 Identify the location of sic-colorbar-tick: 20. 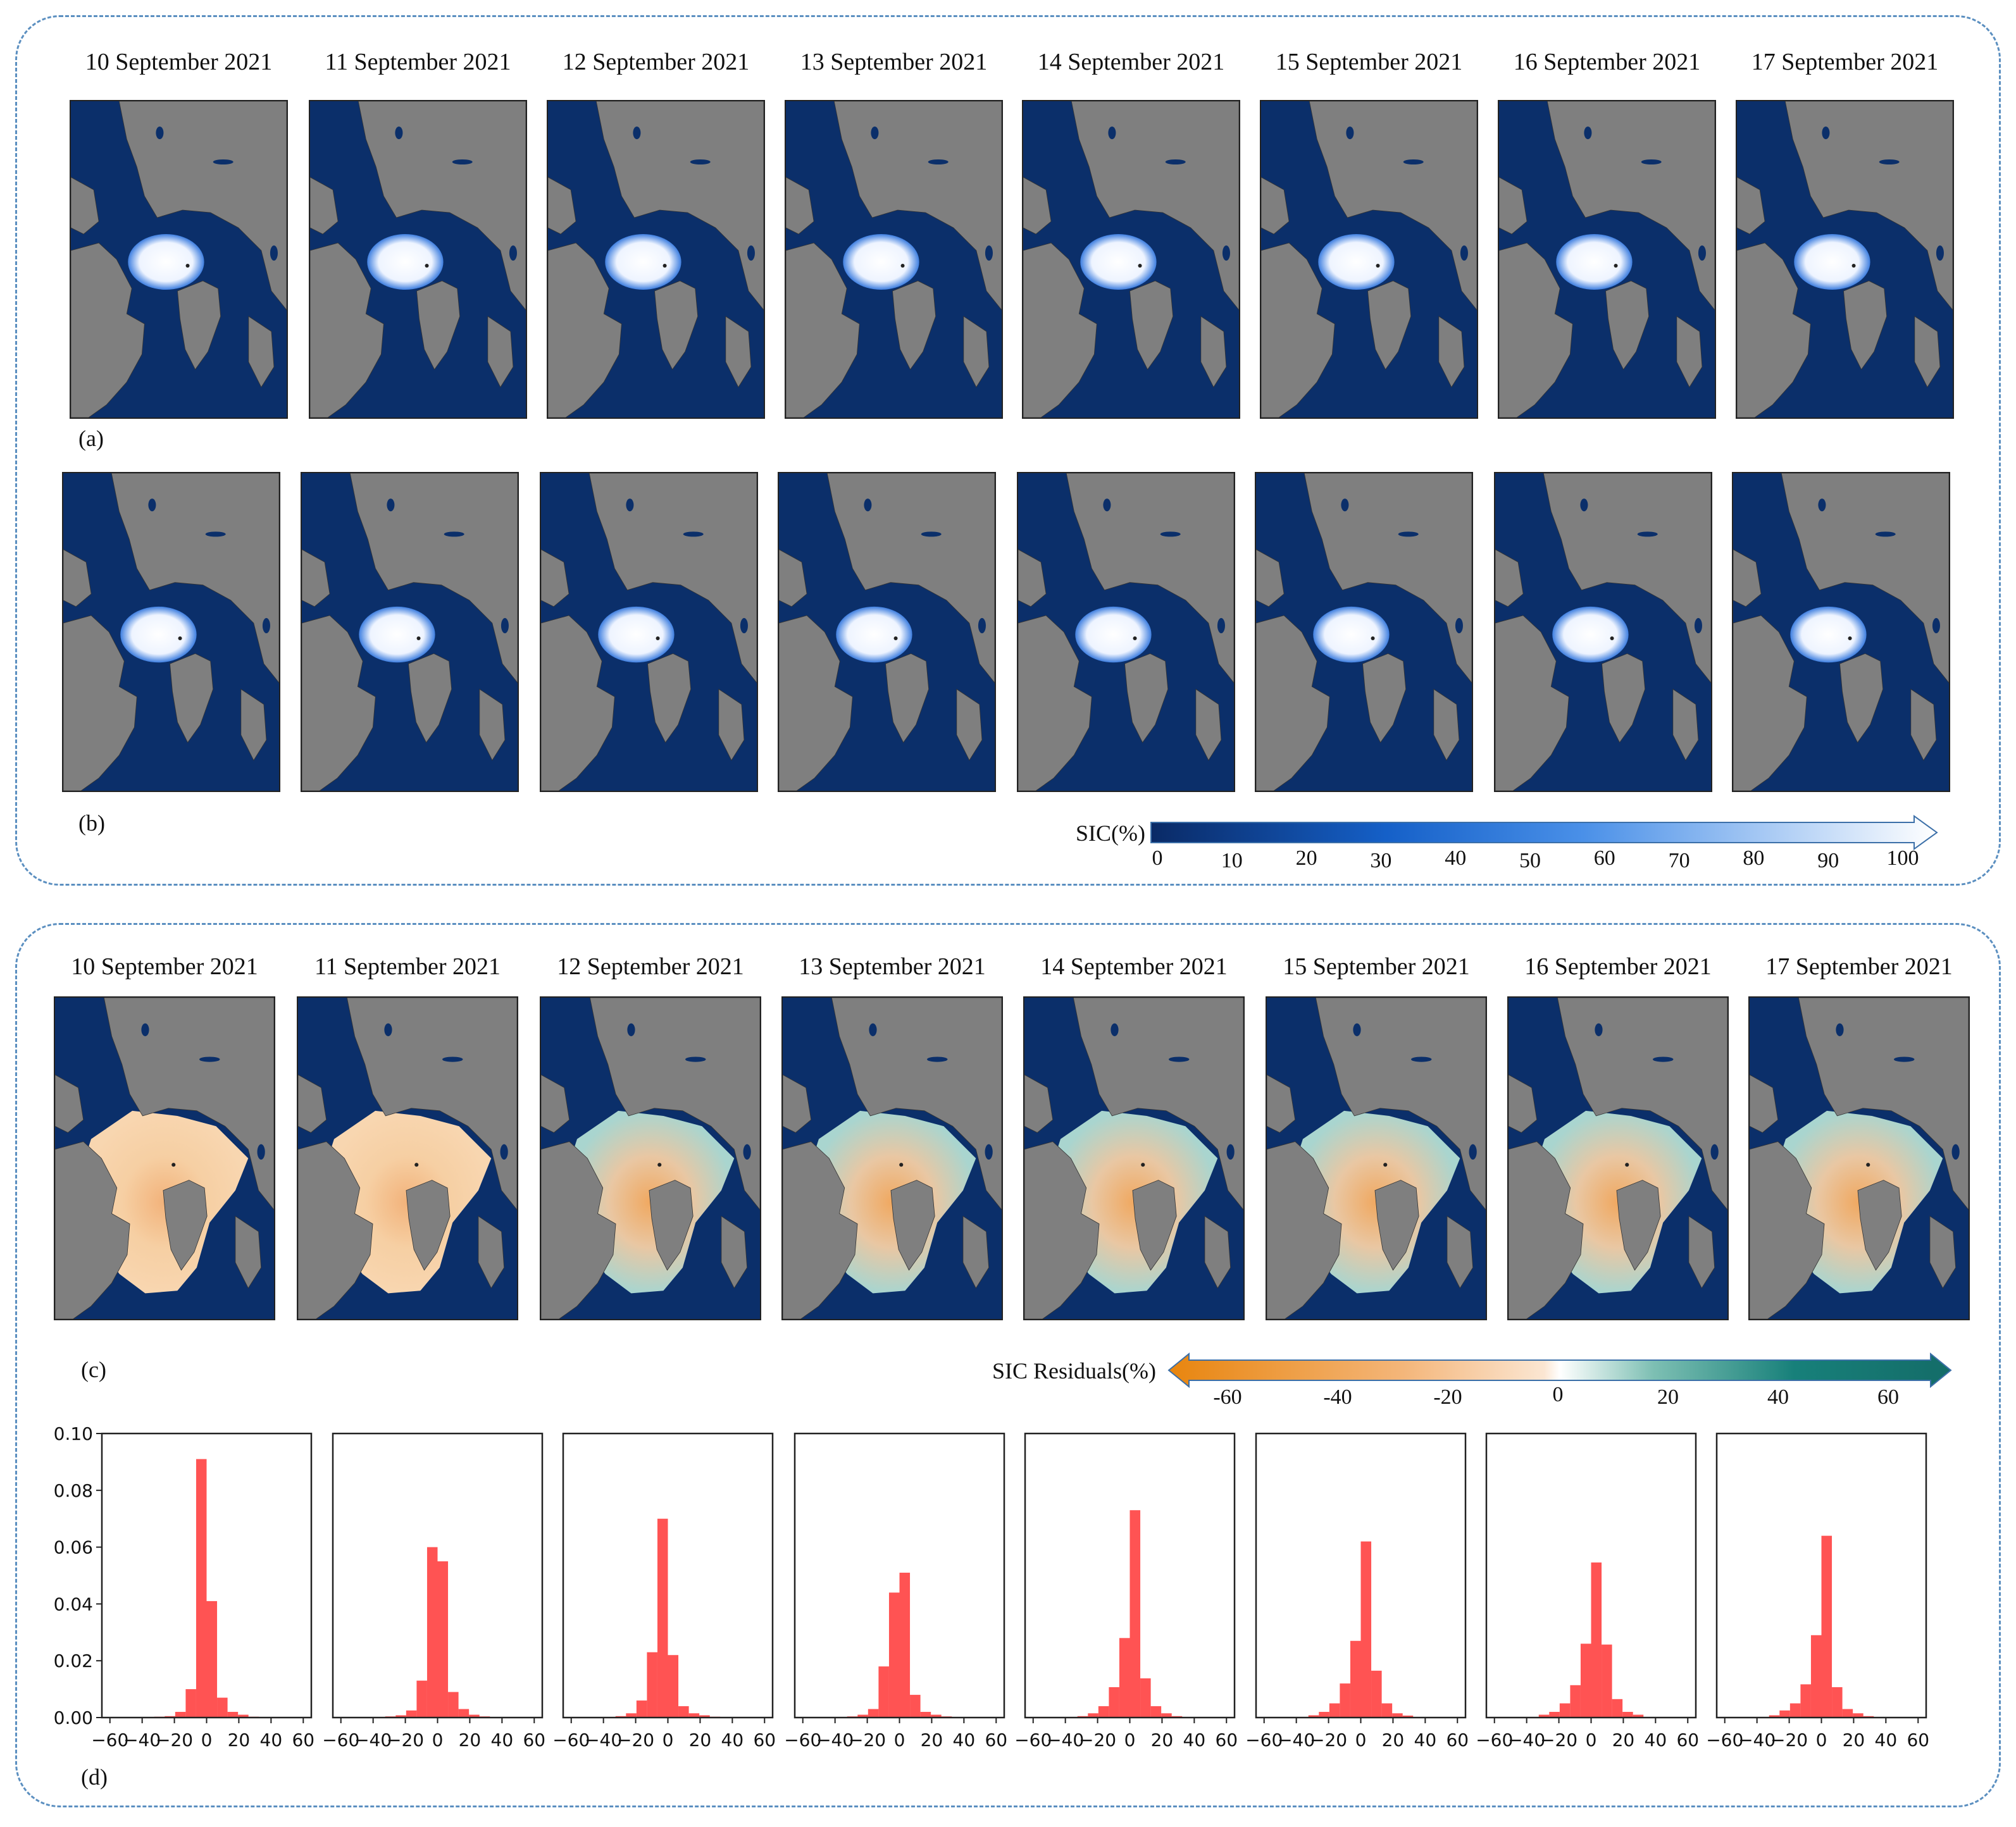
(1306, 858).